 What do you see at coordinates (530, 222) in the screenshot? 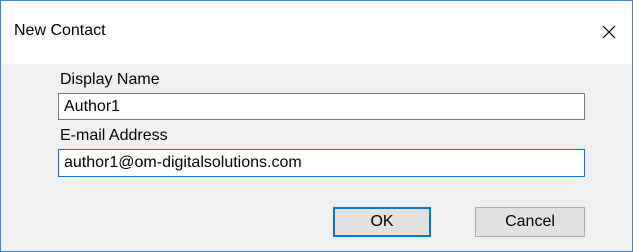
I see `cancel-button: Cancel` at bounding box center [530, 222].